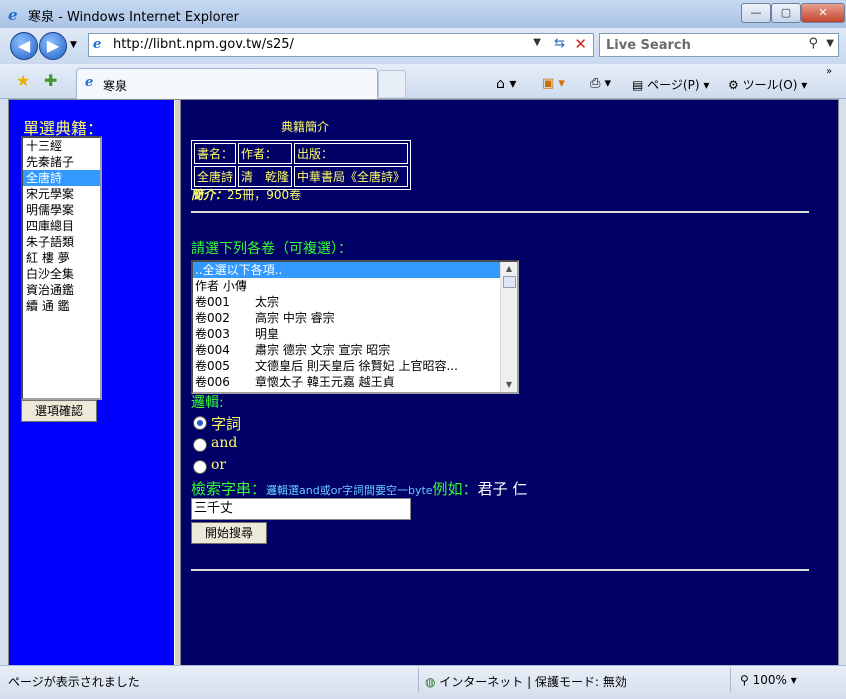 The width and height of the screenshot is (846, 699). What do you see at coordinates (23, 80) in the screenshot?
I see `favorites-star-icon: ★` at bounding box center [23, 80].